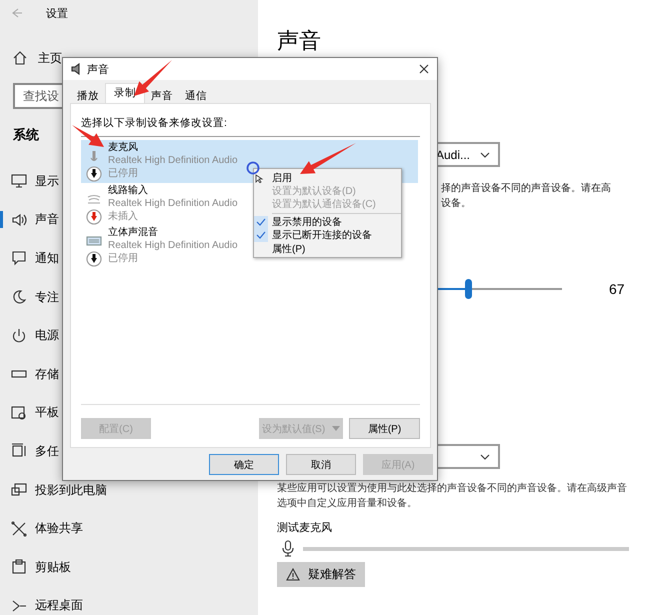  Describe the element at coordinates (617, 289) in the screenshot. I see `volume-value: 67` at that location.